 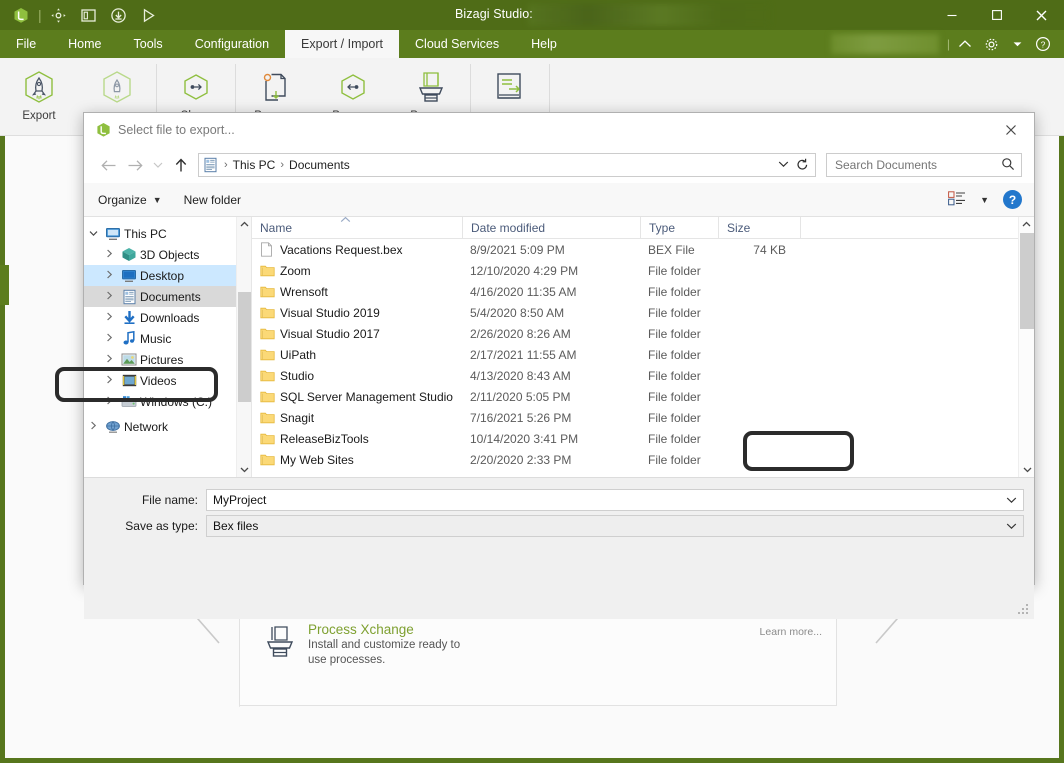 I want to click on tree-label: Desktop, so click(x=162, y=275).